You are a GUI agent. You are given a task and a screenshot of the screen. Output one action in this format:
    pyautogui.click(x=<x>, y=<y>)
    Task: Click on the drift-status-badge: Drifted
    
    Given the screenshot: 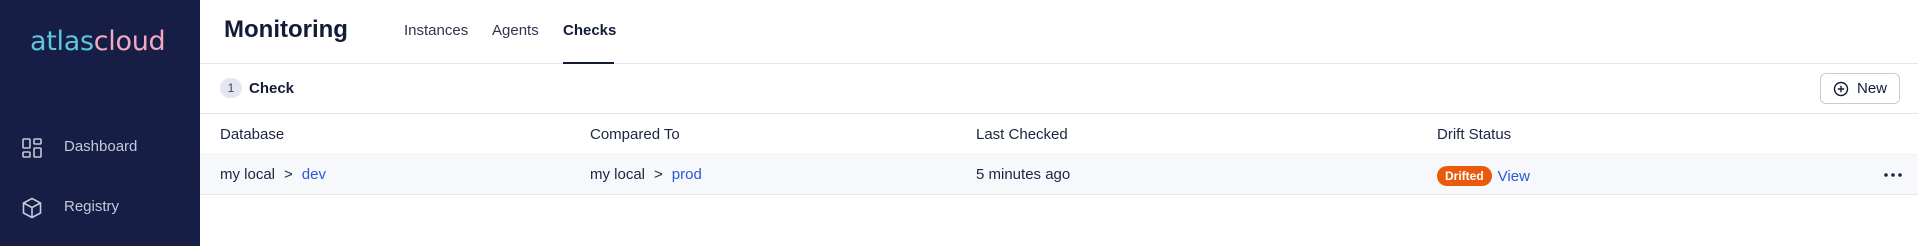 What is the action you would take?
    pyautogui.click(x=1464, y=176)
    